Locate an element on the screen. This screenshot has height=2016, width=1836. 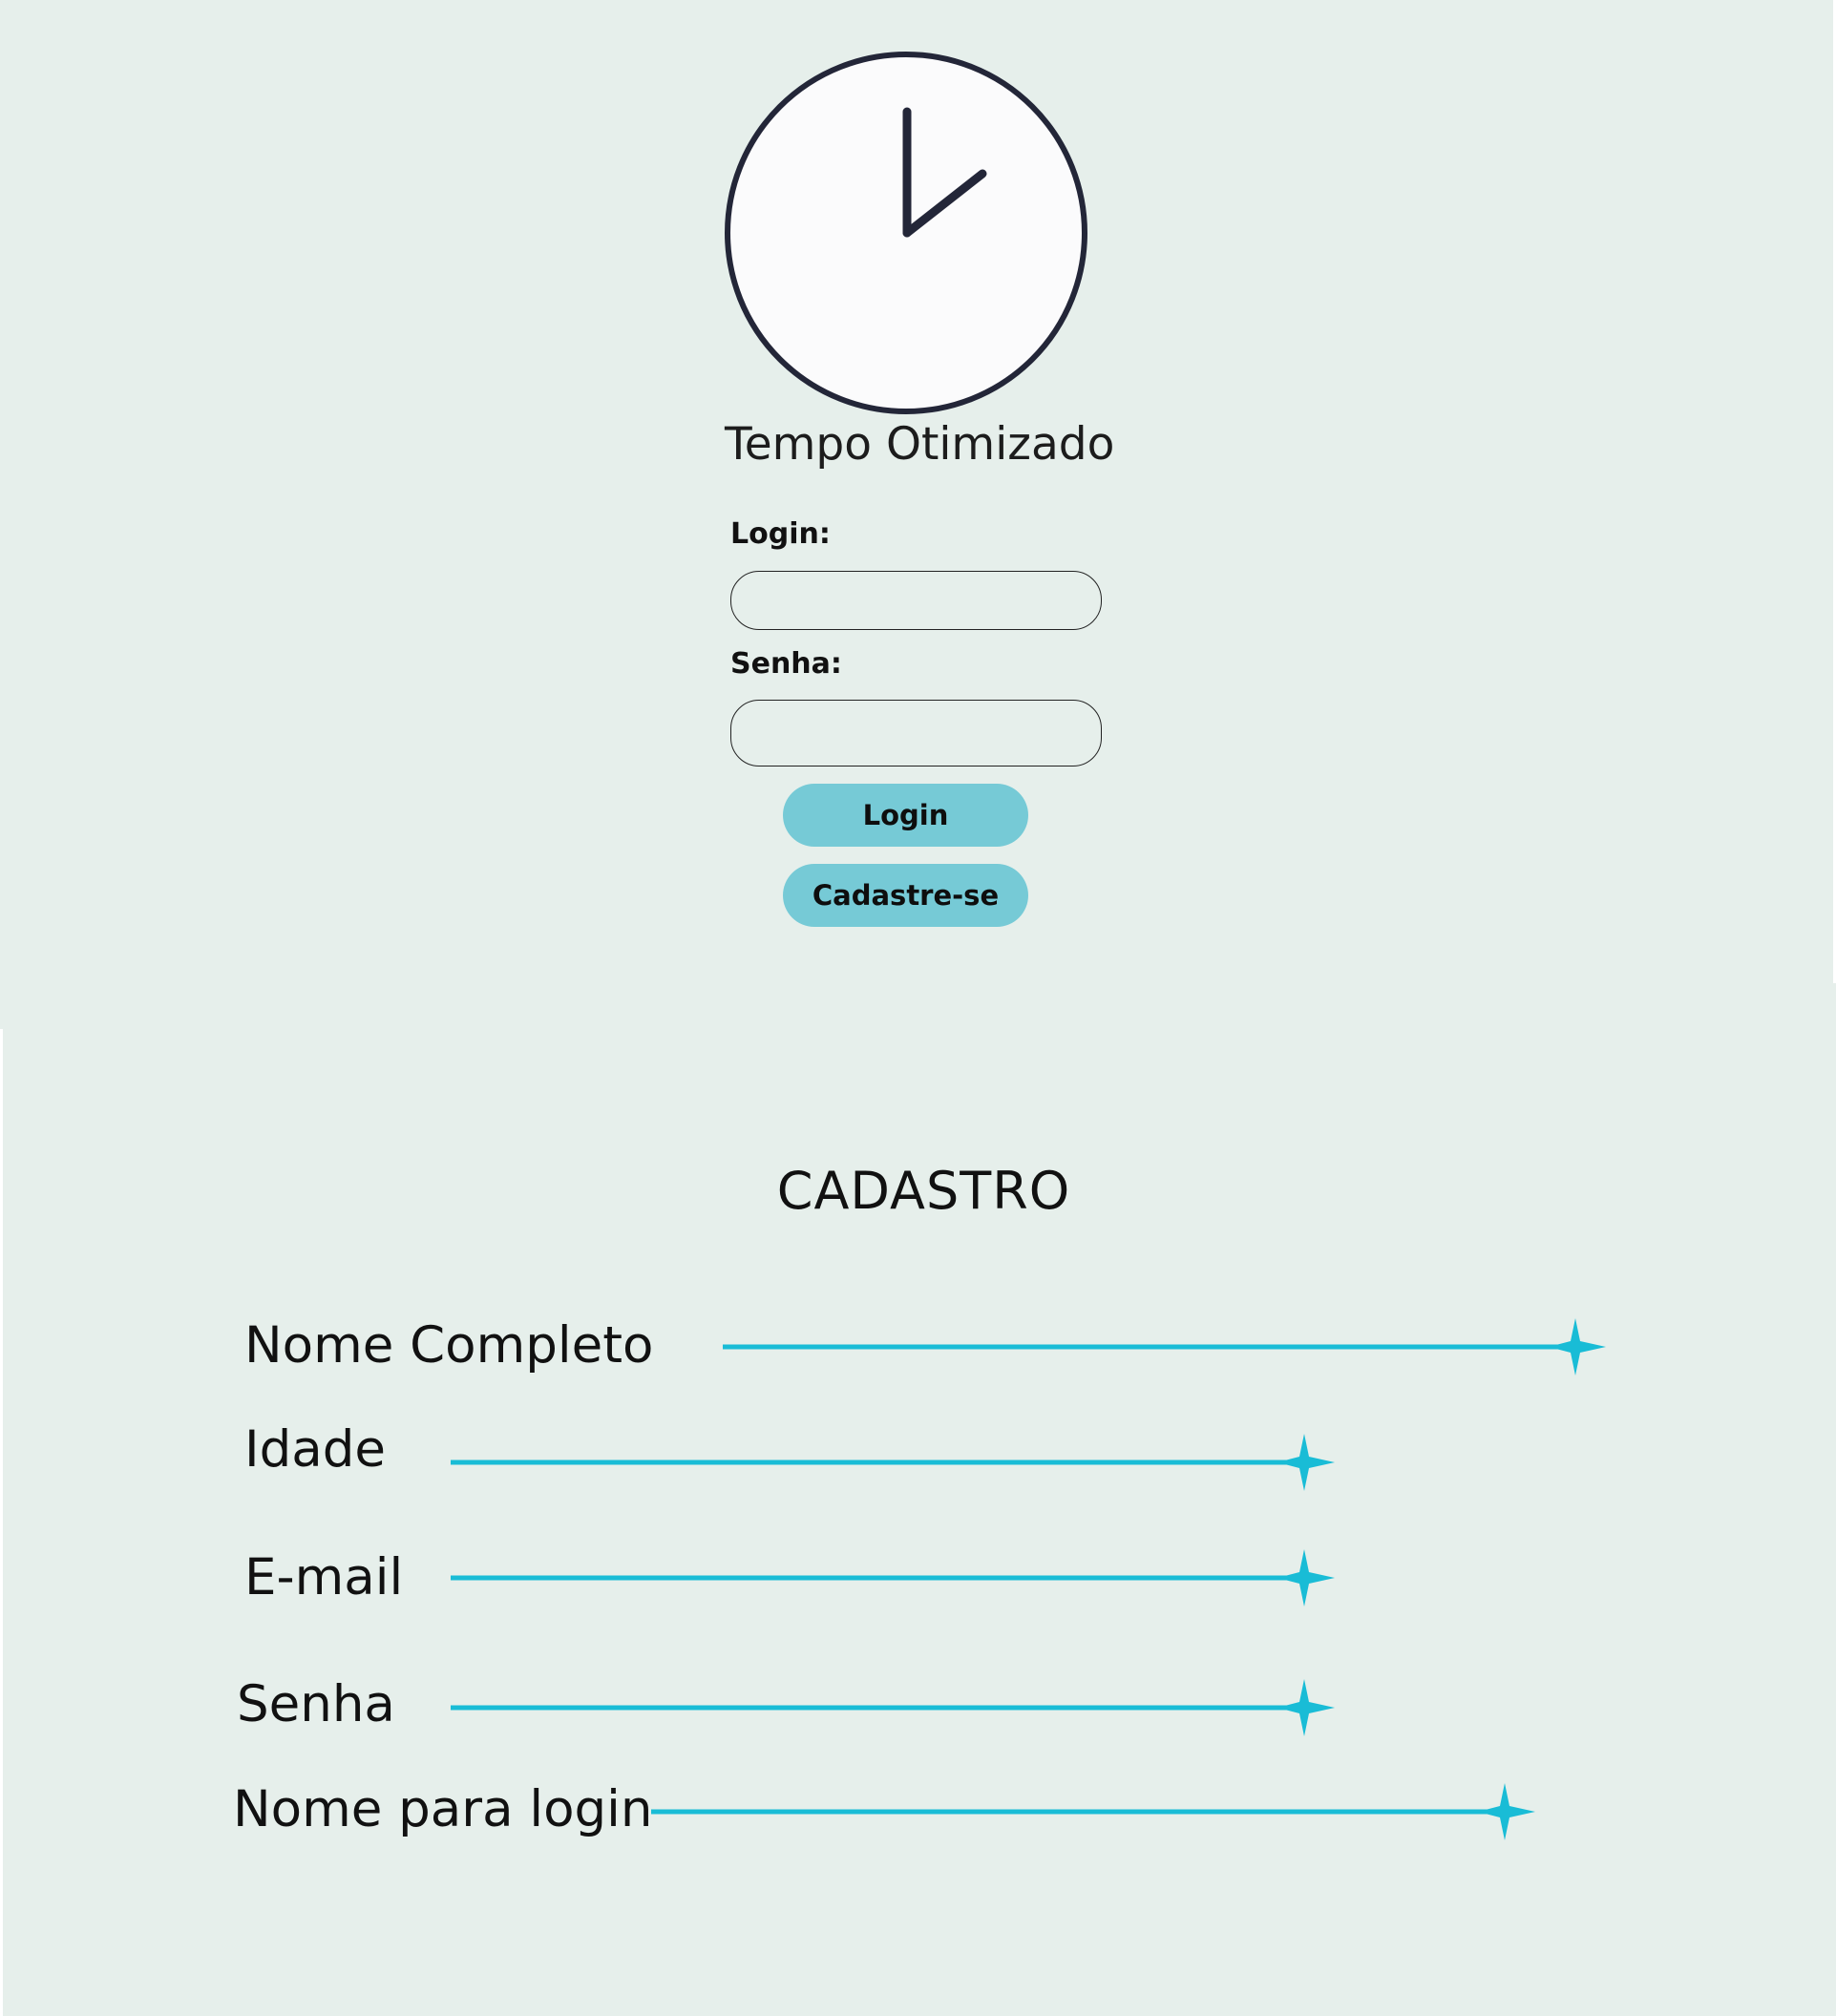
password-field is located at coordinates (893, 1707).